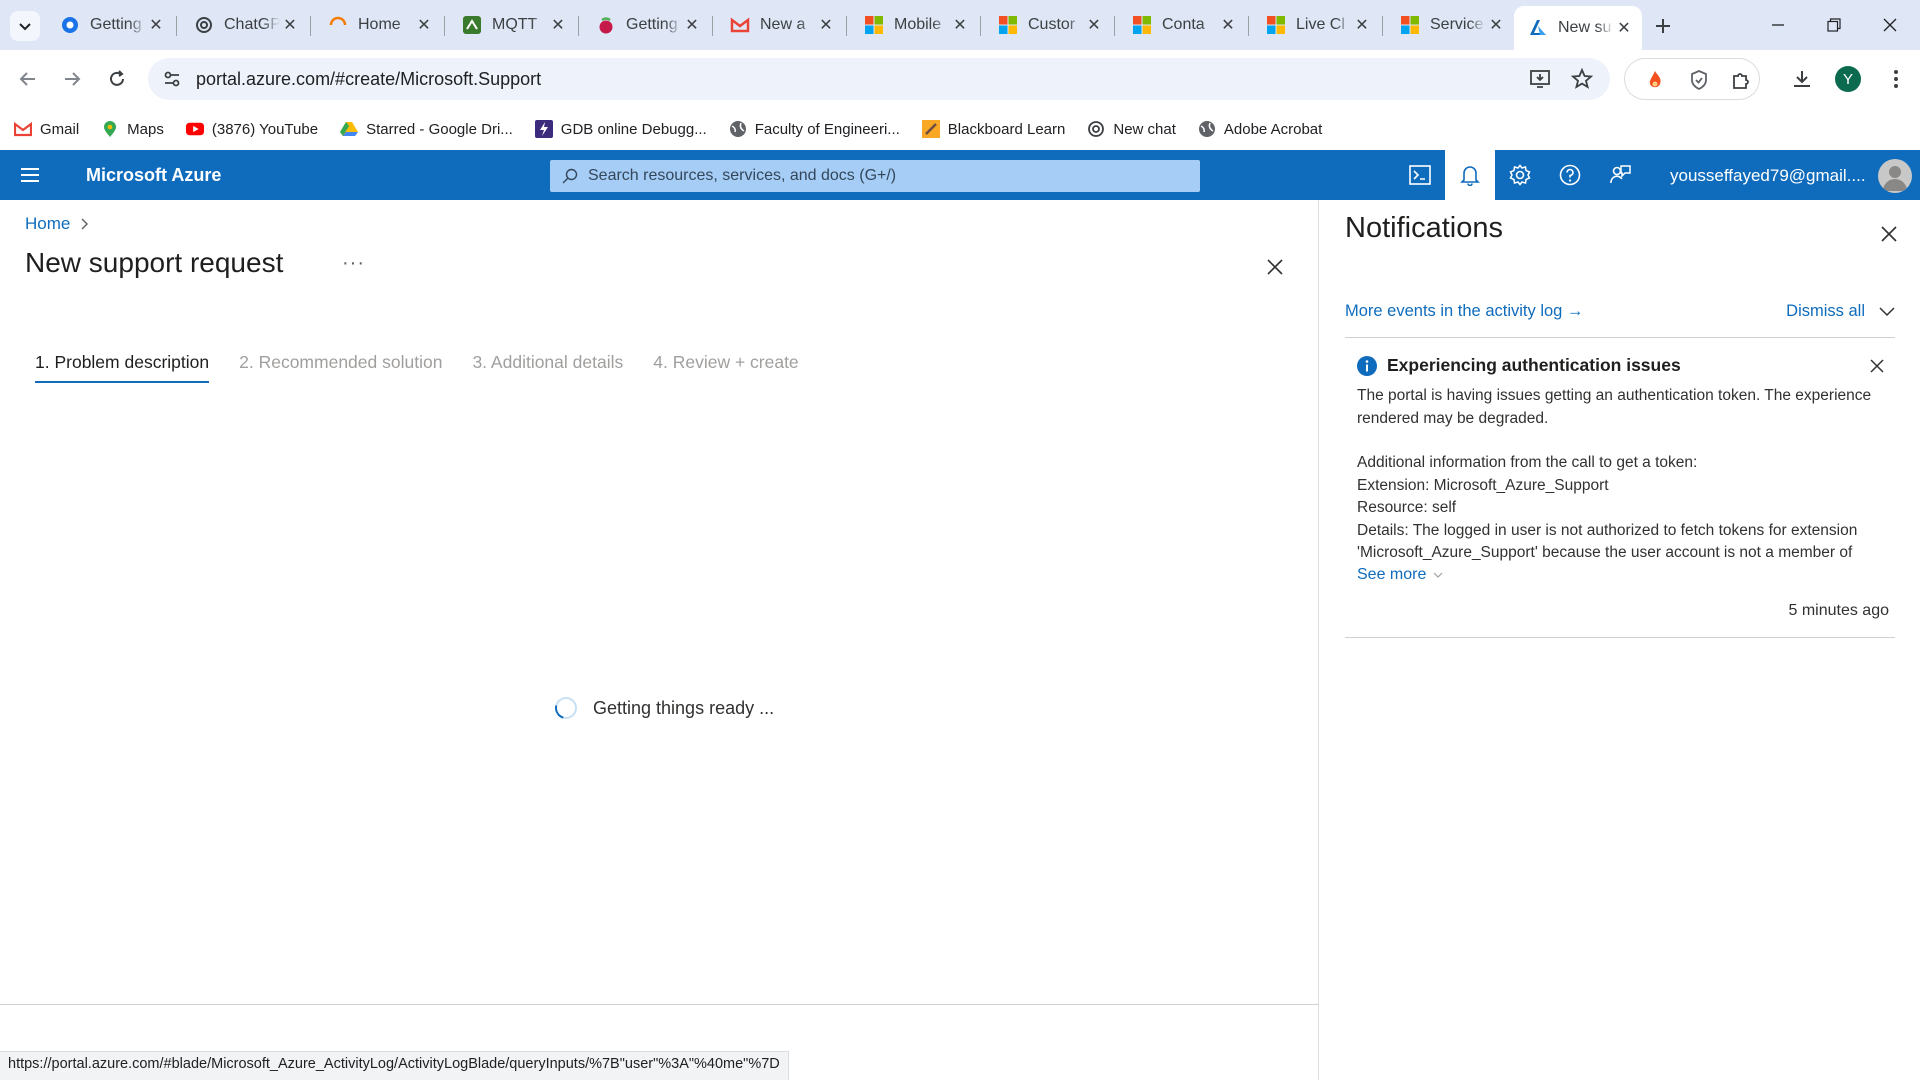  Describe the element at coordinates (1182, 25) in the screenshot. I see `browser-tab: Conta ✕` at that location.